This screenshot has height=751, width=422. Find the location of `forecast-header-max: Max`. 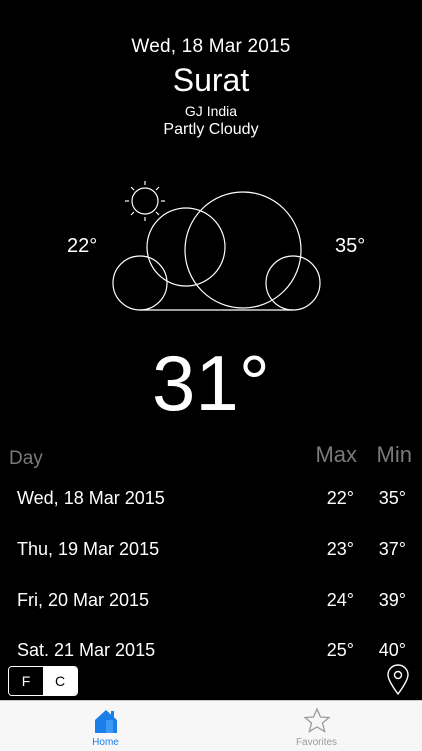

forecast-header-max: Max is located at coordinates (336, 454).